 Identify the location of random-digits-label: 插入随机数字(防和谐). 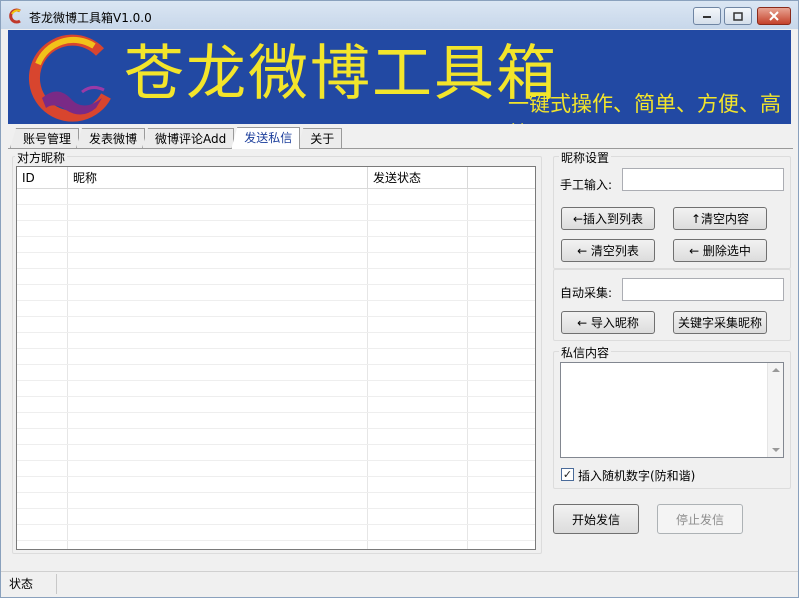
(636, 475).